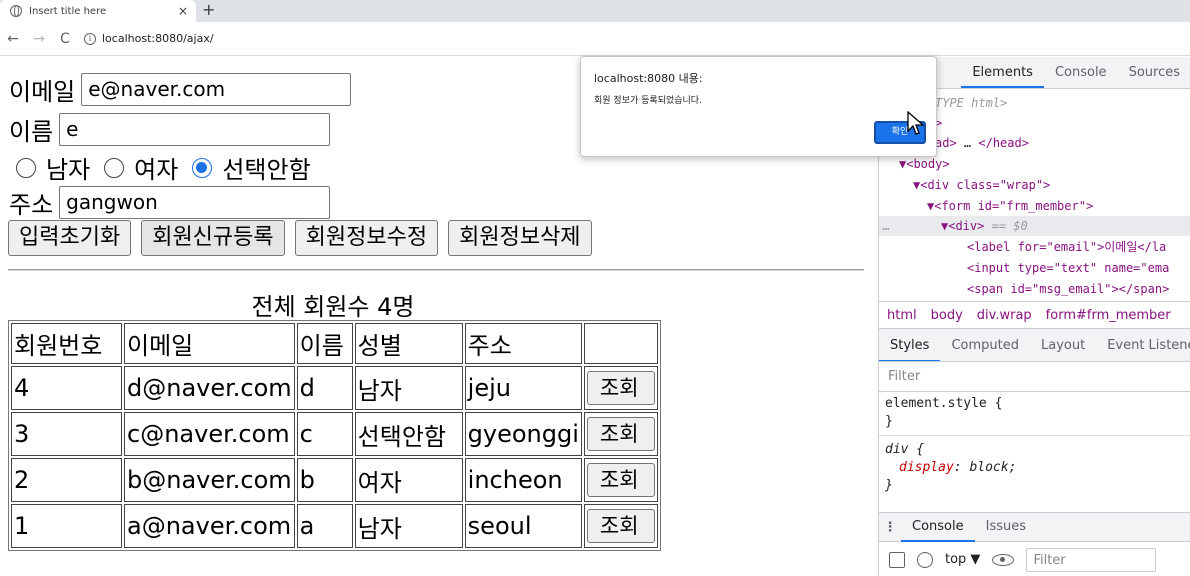  Describe the element at coordinates (66, 480) in the screenshot. I see `member-no: 2` at that location.